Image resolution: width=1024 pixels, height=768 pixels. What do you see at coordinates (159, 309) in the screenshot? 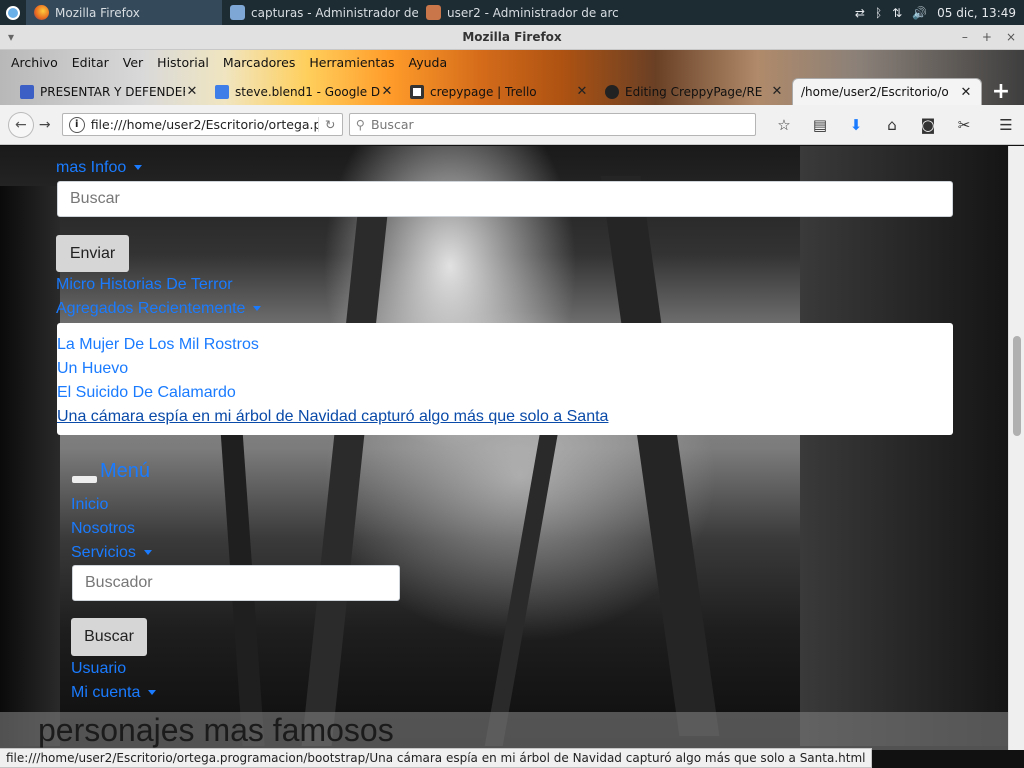
I see `recent-link: Agregados Recientemente` at bounding box center [159, 309].